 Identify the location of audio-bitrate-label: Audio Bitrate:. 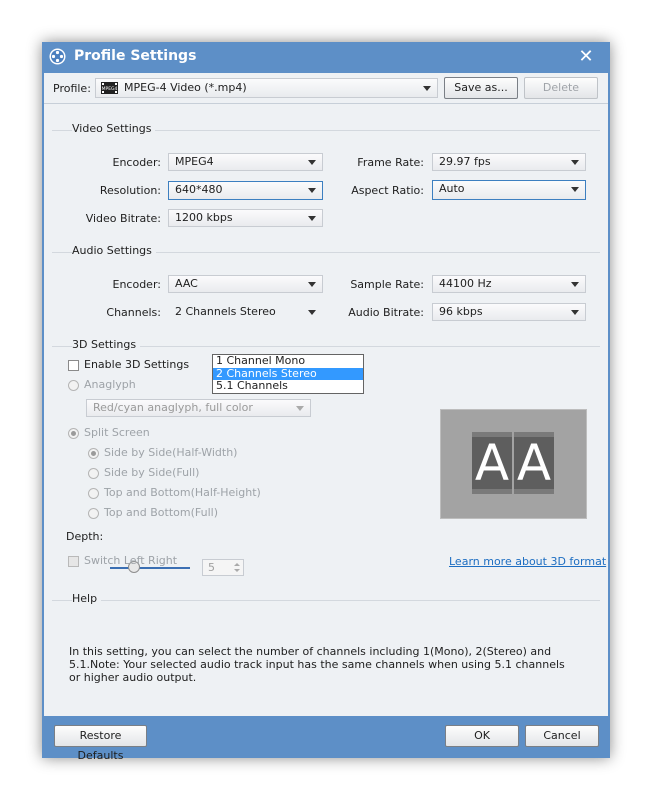
(386, 312).